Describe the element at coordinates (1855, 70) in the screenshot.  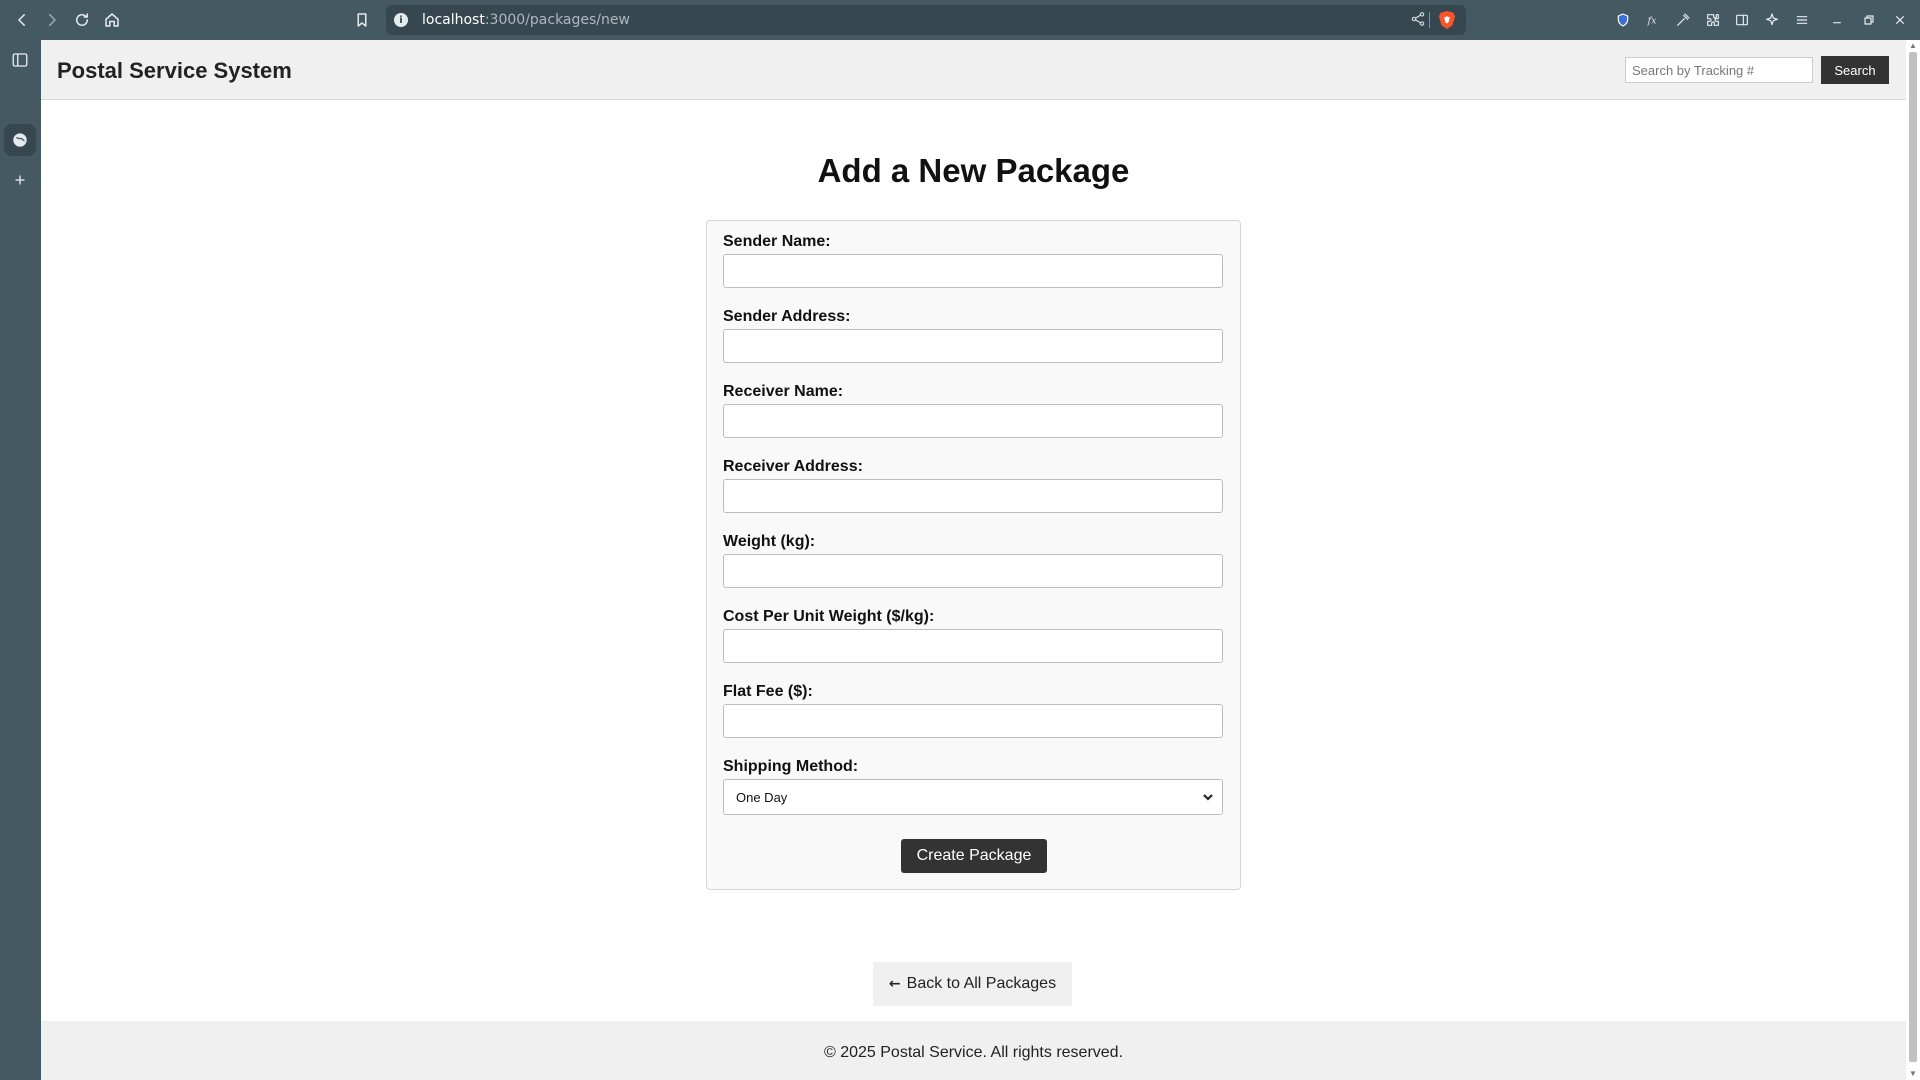
I see `search-button: Search` at that location.